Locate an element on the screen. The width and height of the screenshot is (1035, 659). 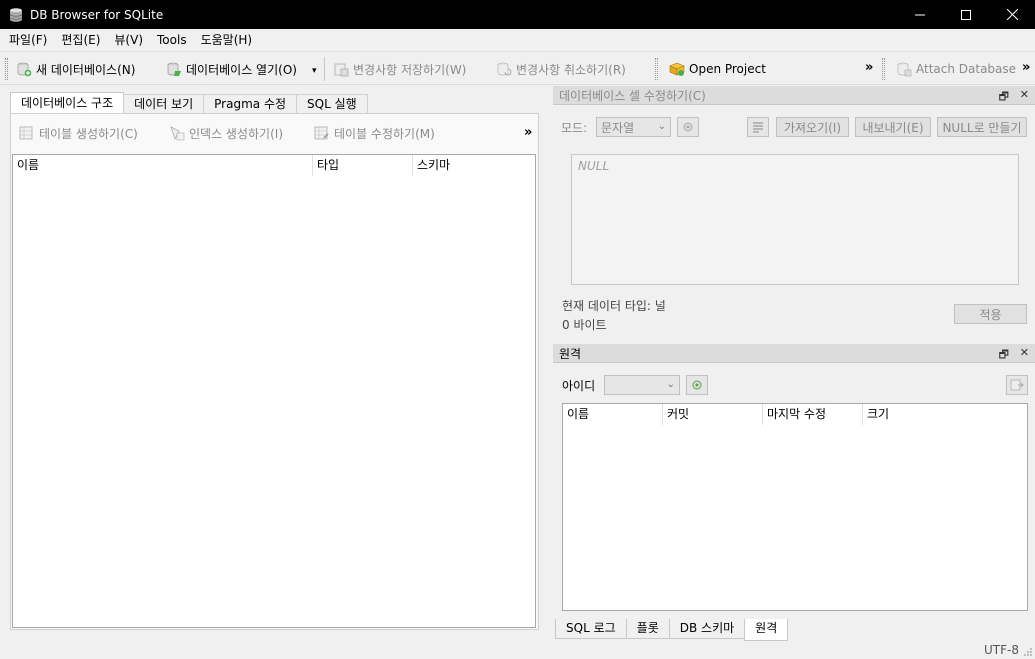
remote-file-list: 이름 커밋 마지막 수정 크기 is located at coordinates (795, 507).